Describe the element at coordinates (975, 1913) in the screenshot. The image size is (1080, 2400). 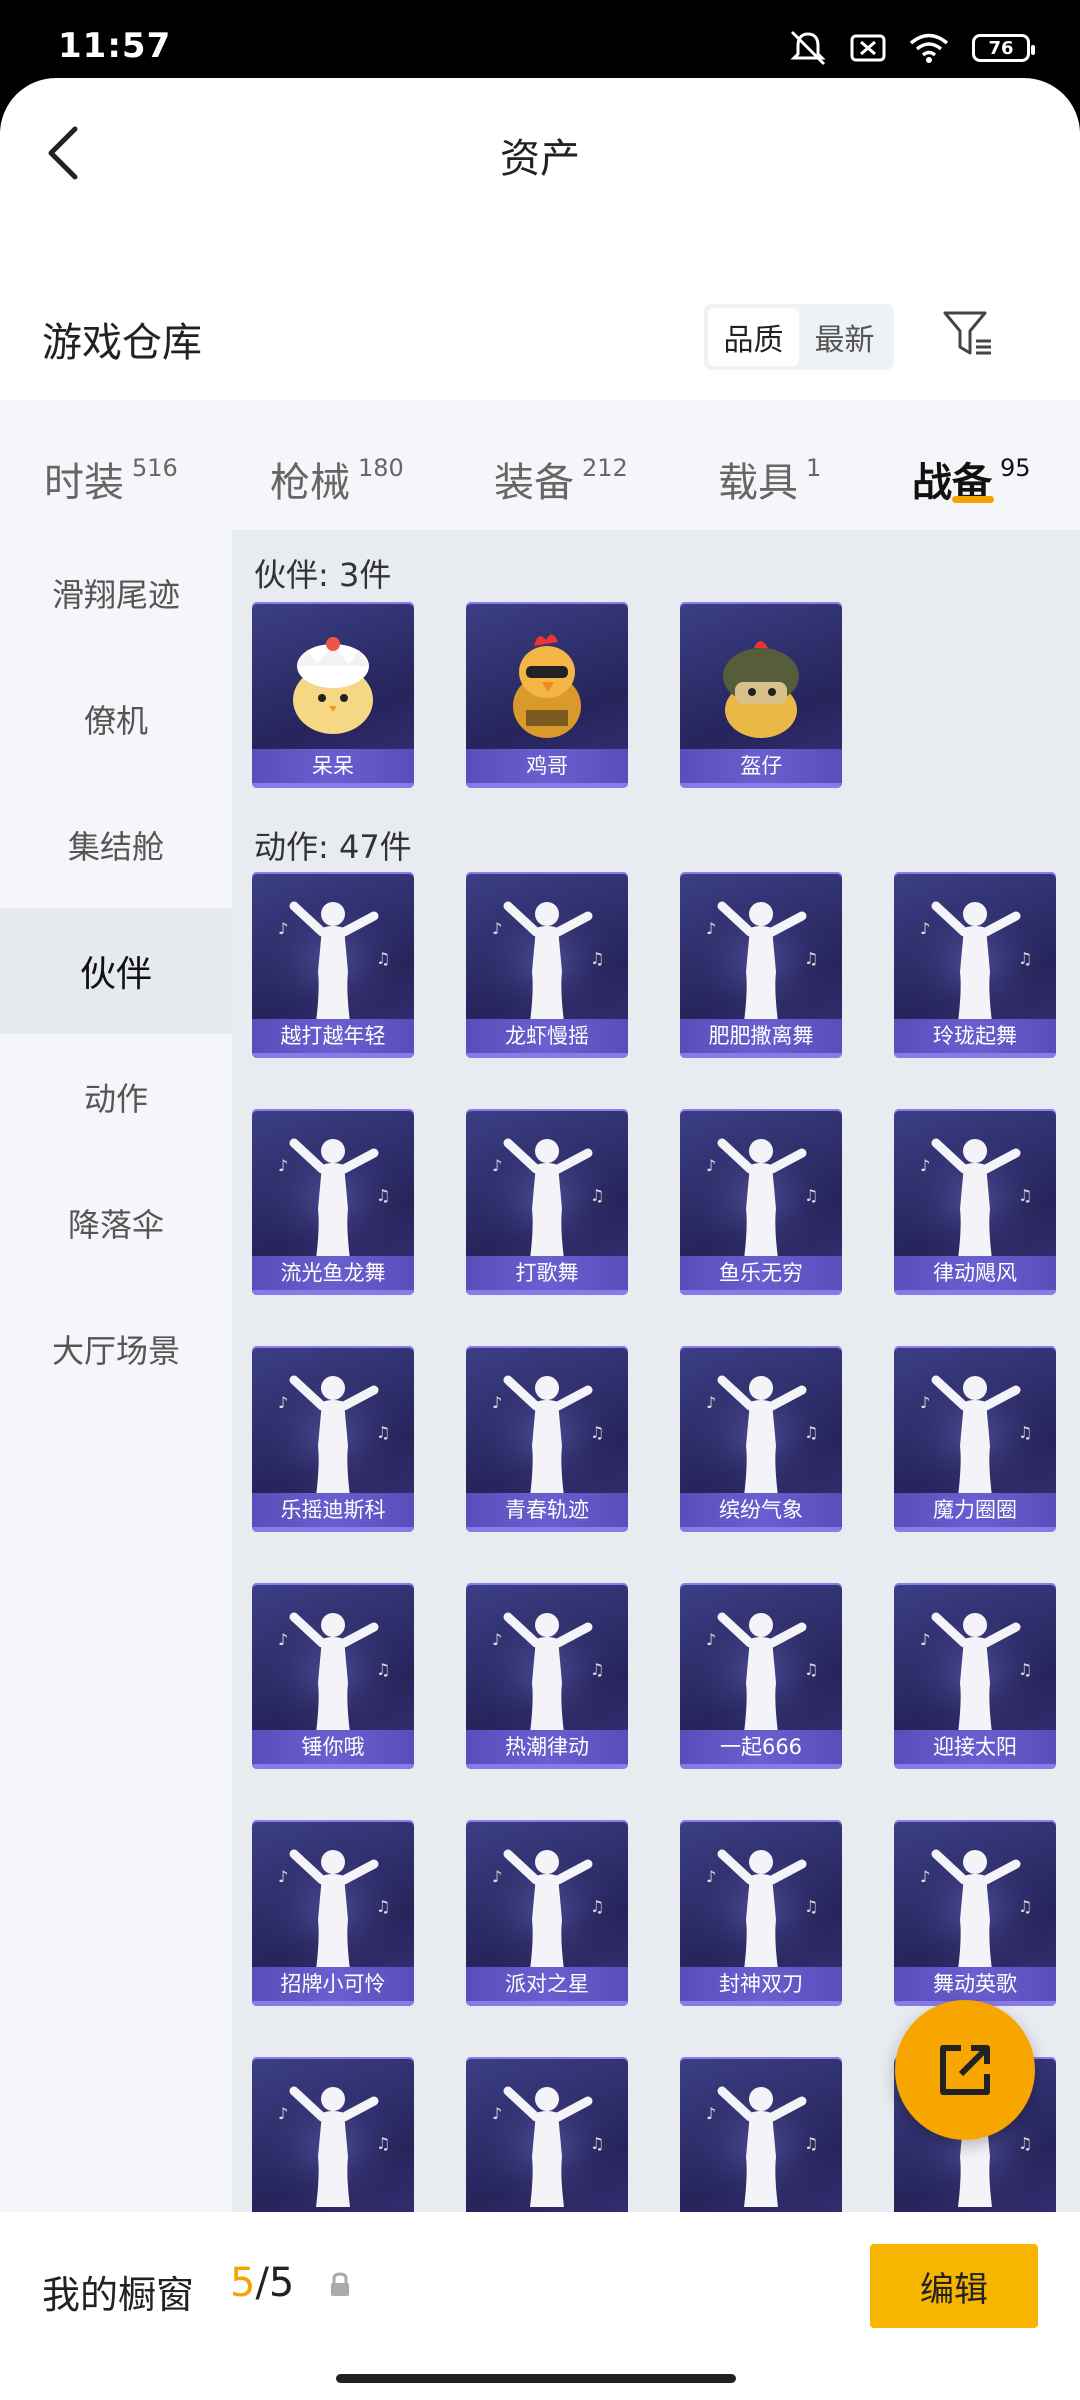
I see `action-card: ♪ ♫ 舞动英歌` at that location.